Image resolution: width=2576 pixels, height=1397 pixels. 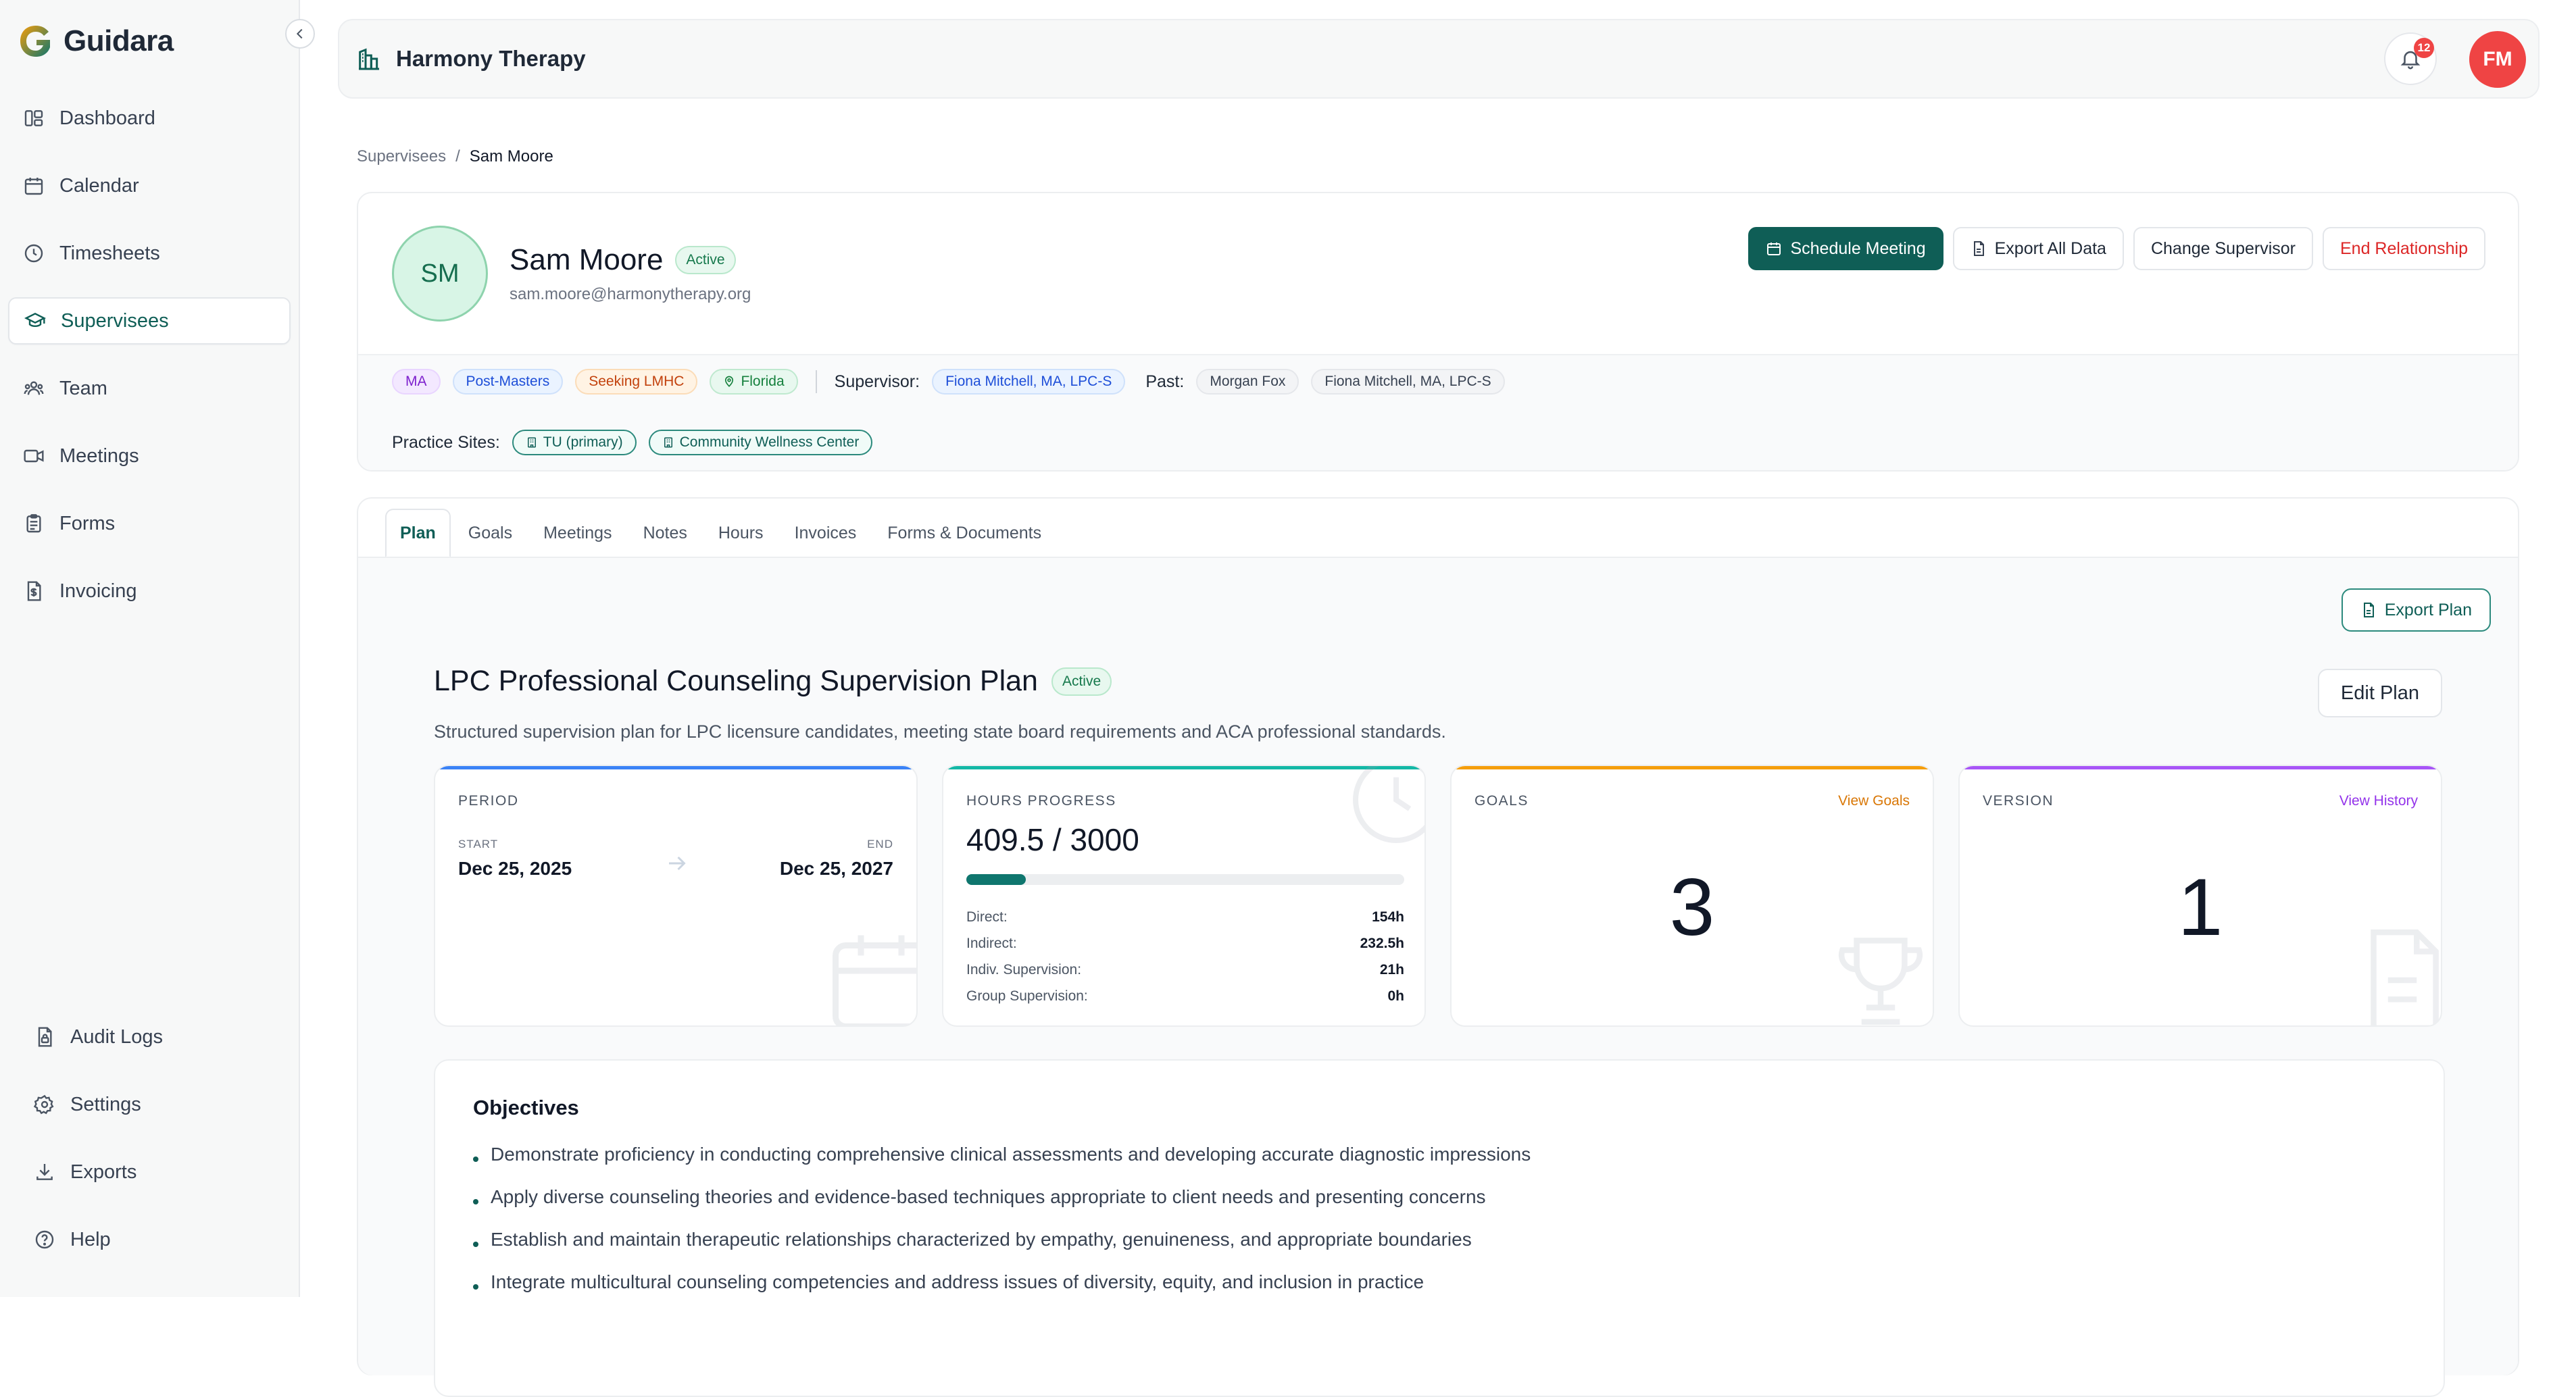 What do you see at coordinates (99, 455) in the screenshot?
I see `sidebar-item-label: Meetings` at bounding box center [99, 455].